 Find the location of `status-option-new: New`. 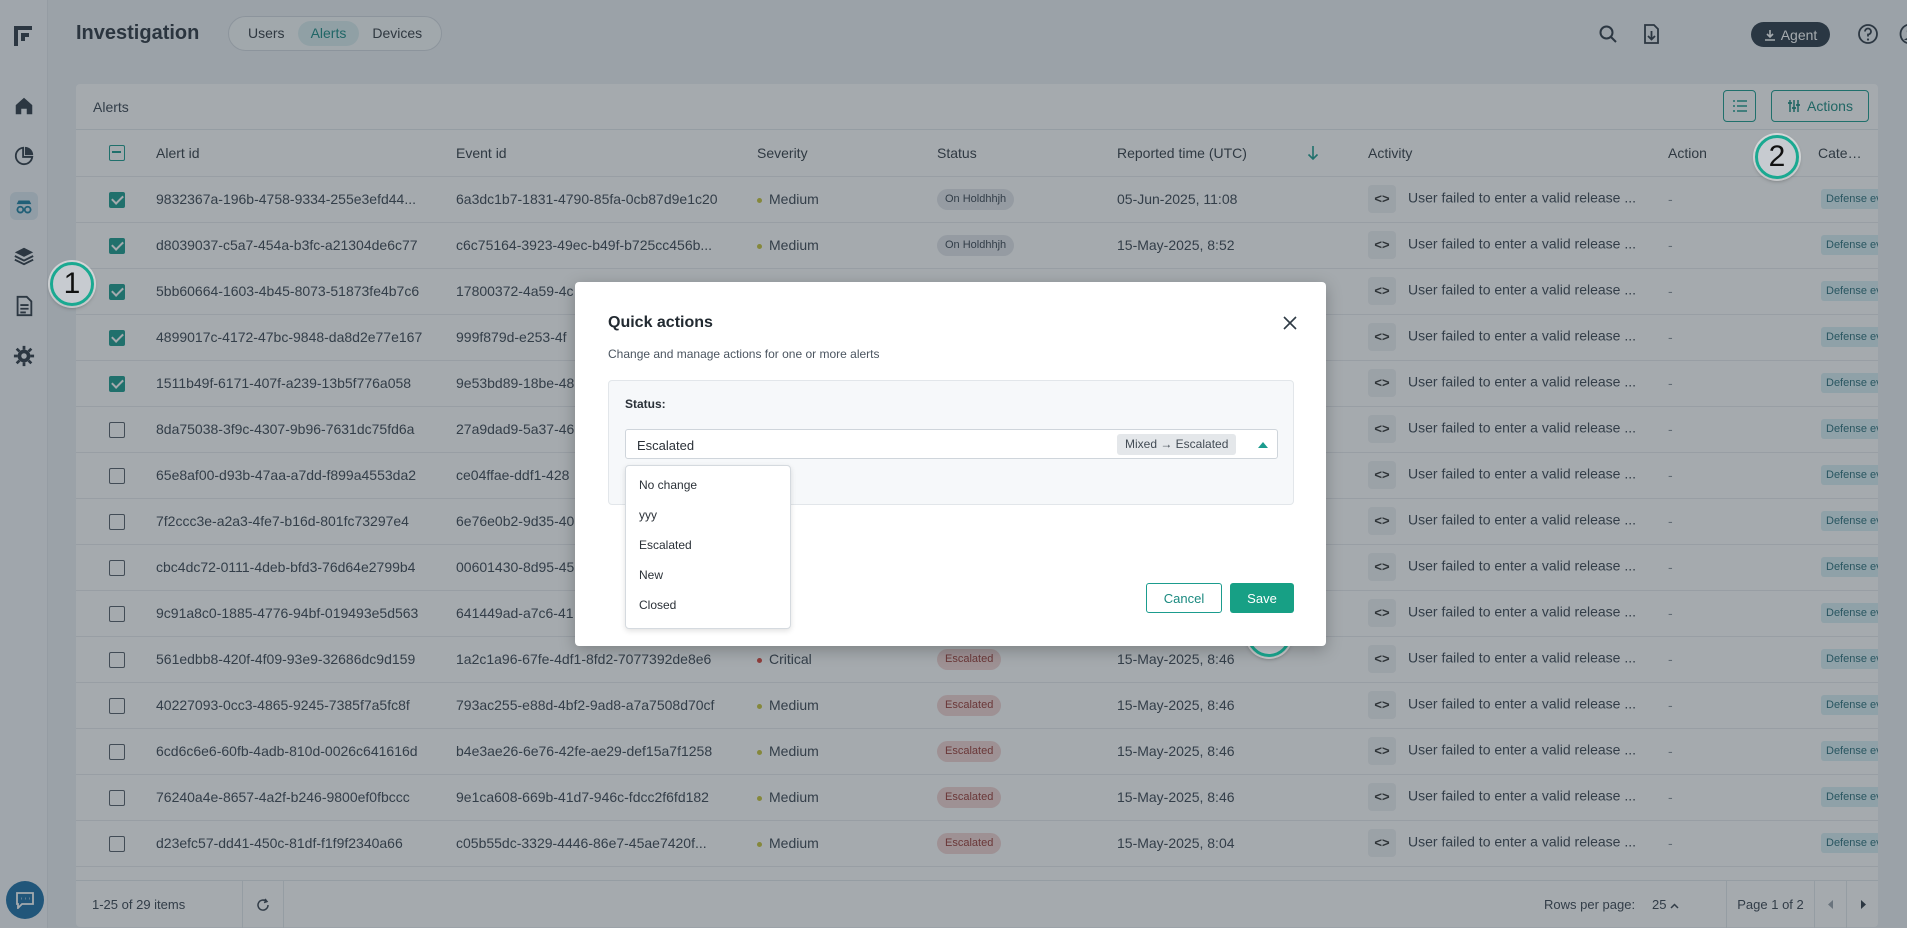

status-option-new: New is located at coordinates (708, 575).